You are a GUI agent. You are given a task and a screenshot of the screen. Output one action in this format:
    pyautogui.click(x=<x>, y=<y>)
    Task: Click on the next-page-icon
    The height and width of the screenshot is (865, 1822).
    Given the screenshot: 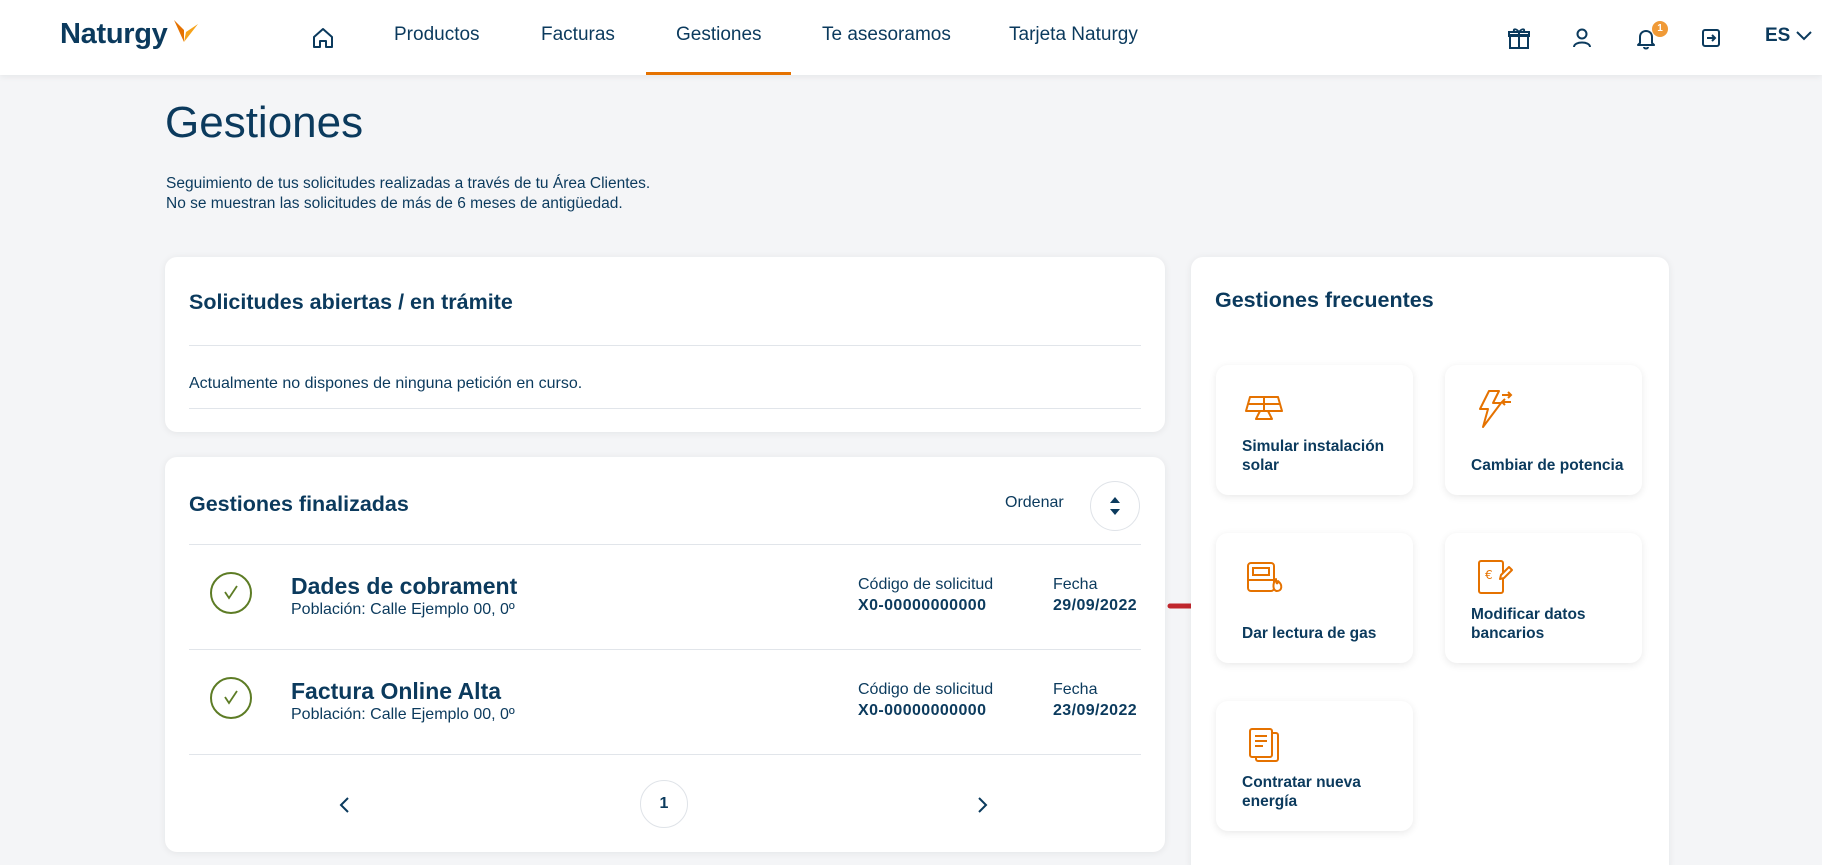 What is the action you would take?
    pyautogui.click(x=982, y=805)
    